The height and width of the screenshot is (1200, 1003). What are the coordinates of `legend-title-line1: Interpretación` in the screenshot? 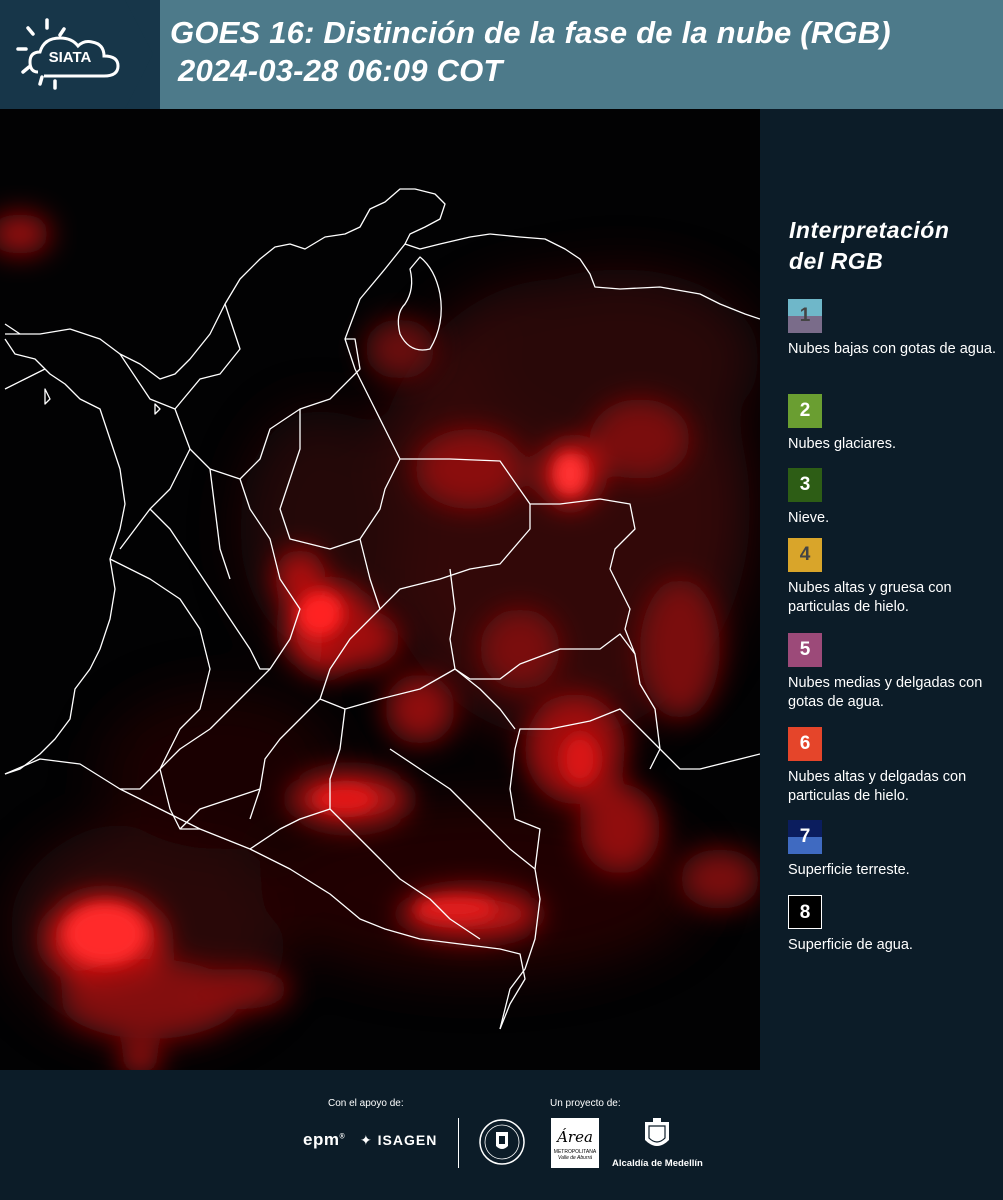 It's located at (869, 230).